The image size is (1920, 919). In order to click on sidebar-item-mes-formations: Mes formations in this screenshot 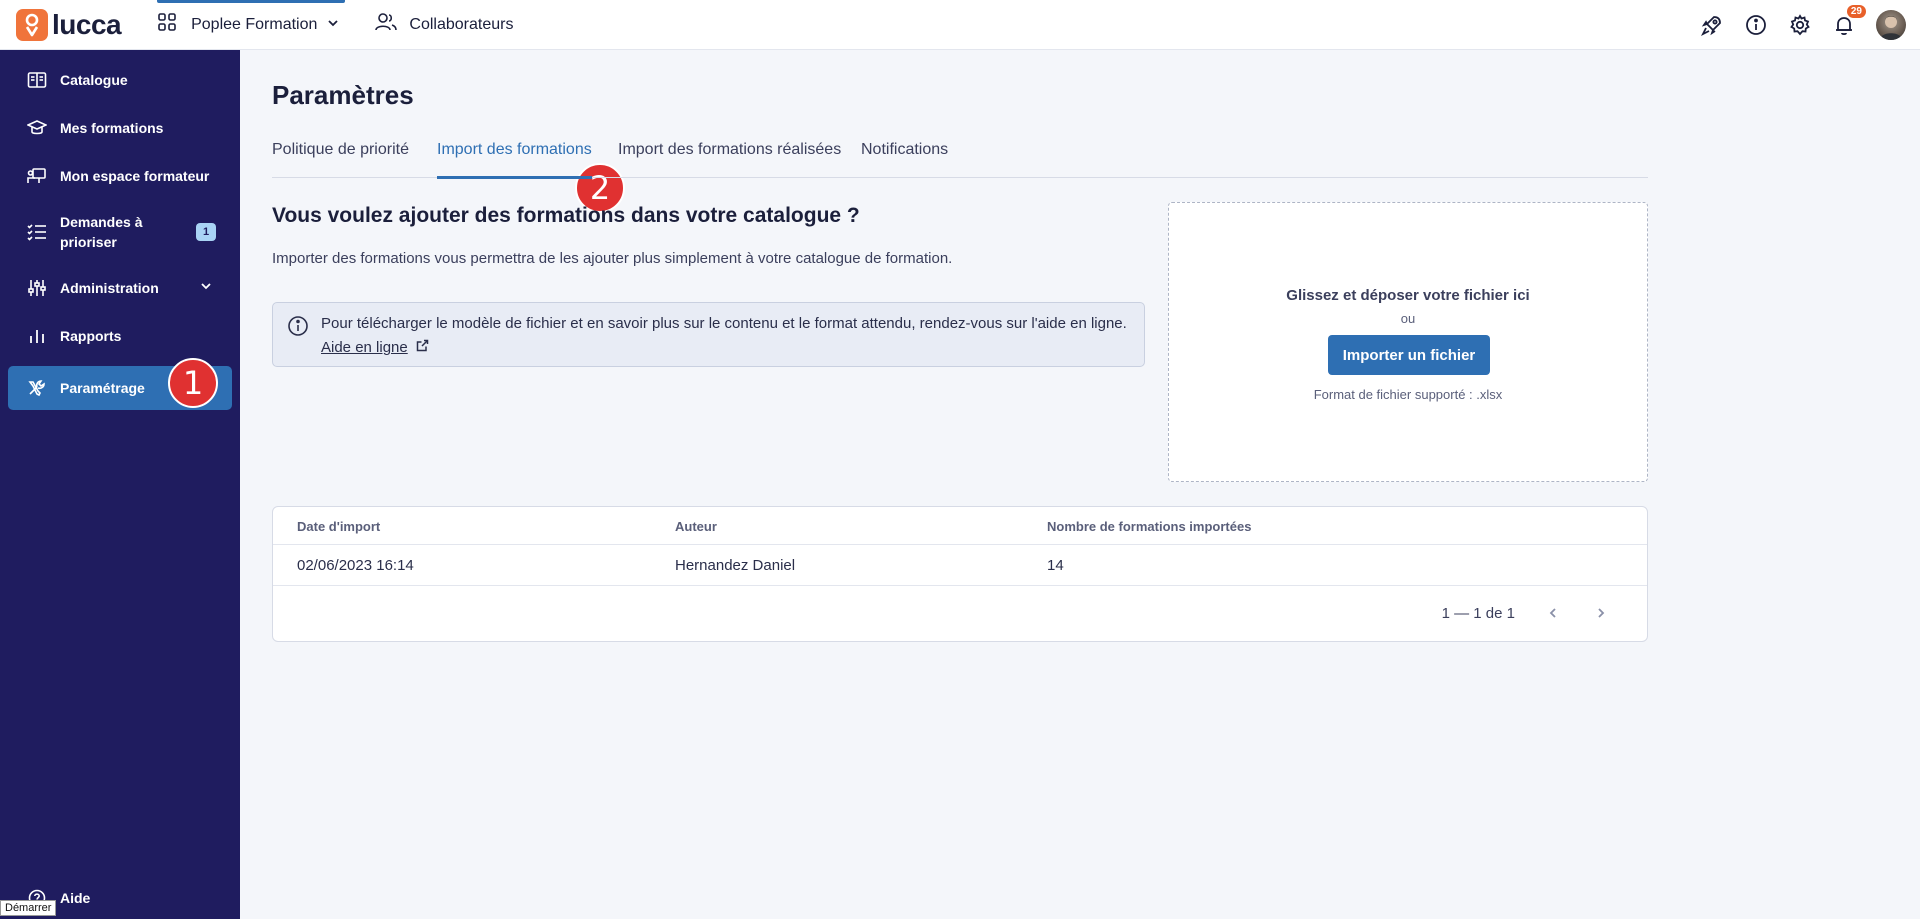, I will do `click(120, 128)`.